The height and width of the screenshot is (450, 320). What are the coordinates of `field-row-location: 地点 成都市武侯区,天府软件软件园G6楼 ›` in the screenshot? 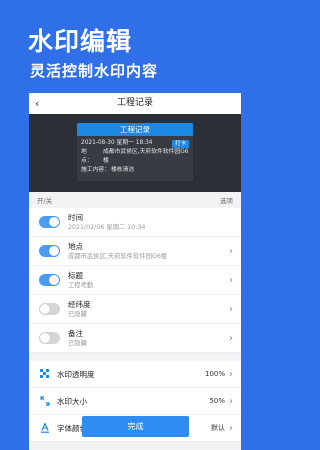 It's located at (135, 251).